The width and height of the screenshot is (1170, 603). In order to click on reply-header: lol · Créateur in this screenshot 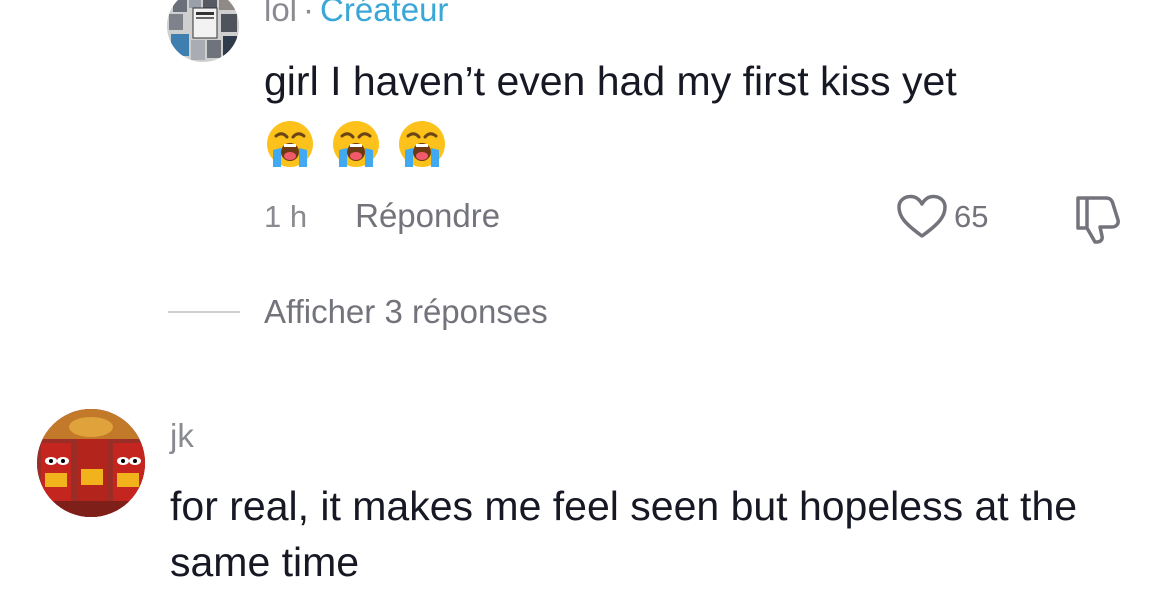, I will do `click(356, 15)`.